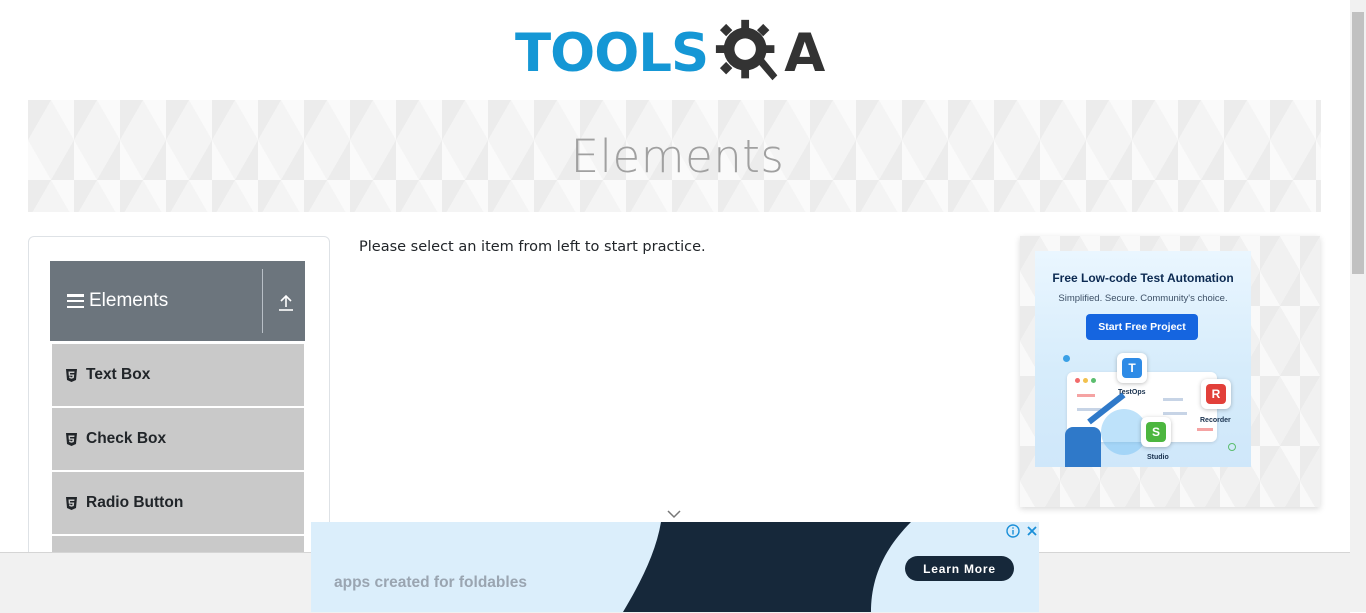 Image resolution: width=1366 pixels, height=613 pixels. Describe the element at coordinates (1132, 368) in the screenshot. I see `testops-tile: T` at that location.